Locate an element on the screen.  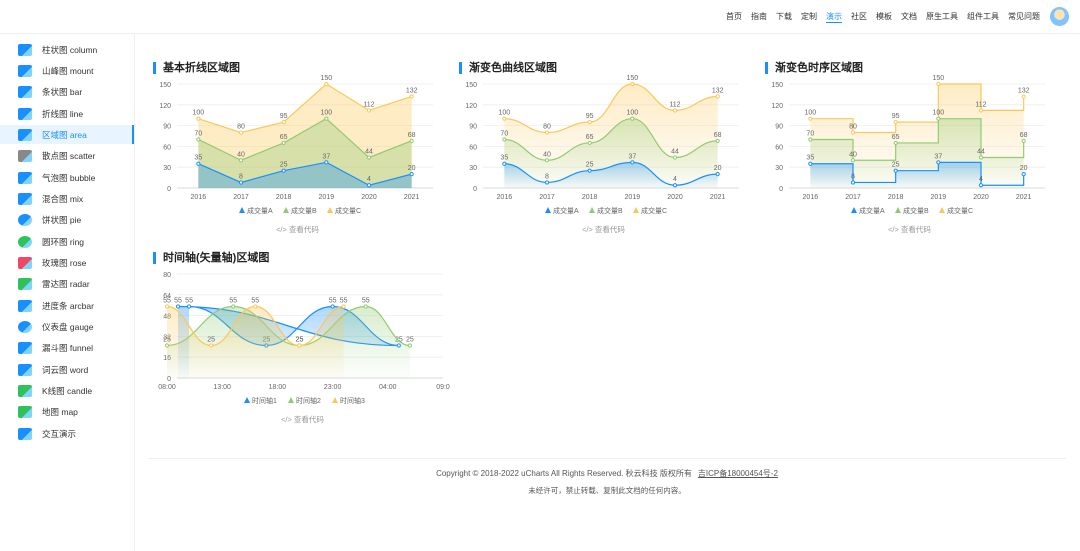
gauge-icon is located at coordinates (25, 327).